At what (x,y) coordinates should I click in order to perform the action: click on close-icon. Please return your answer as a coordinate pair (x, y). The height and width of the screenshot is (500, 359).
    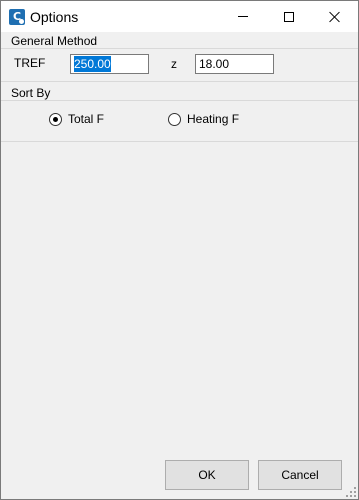
    Looking at the image, I should click on (335, 17).